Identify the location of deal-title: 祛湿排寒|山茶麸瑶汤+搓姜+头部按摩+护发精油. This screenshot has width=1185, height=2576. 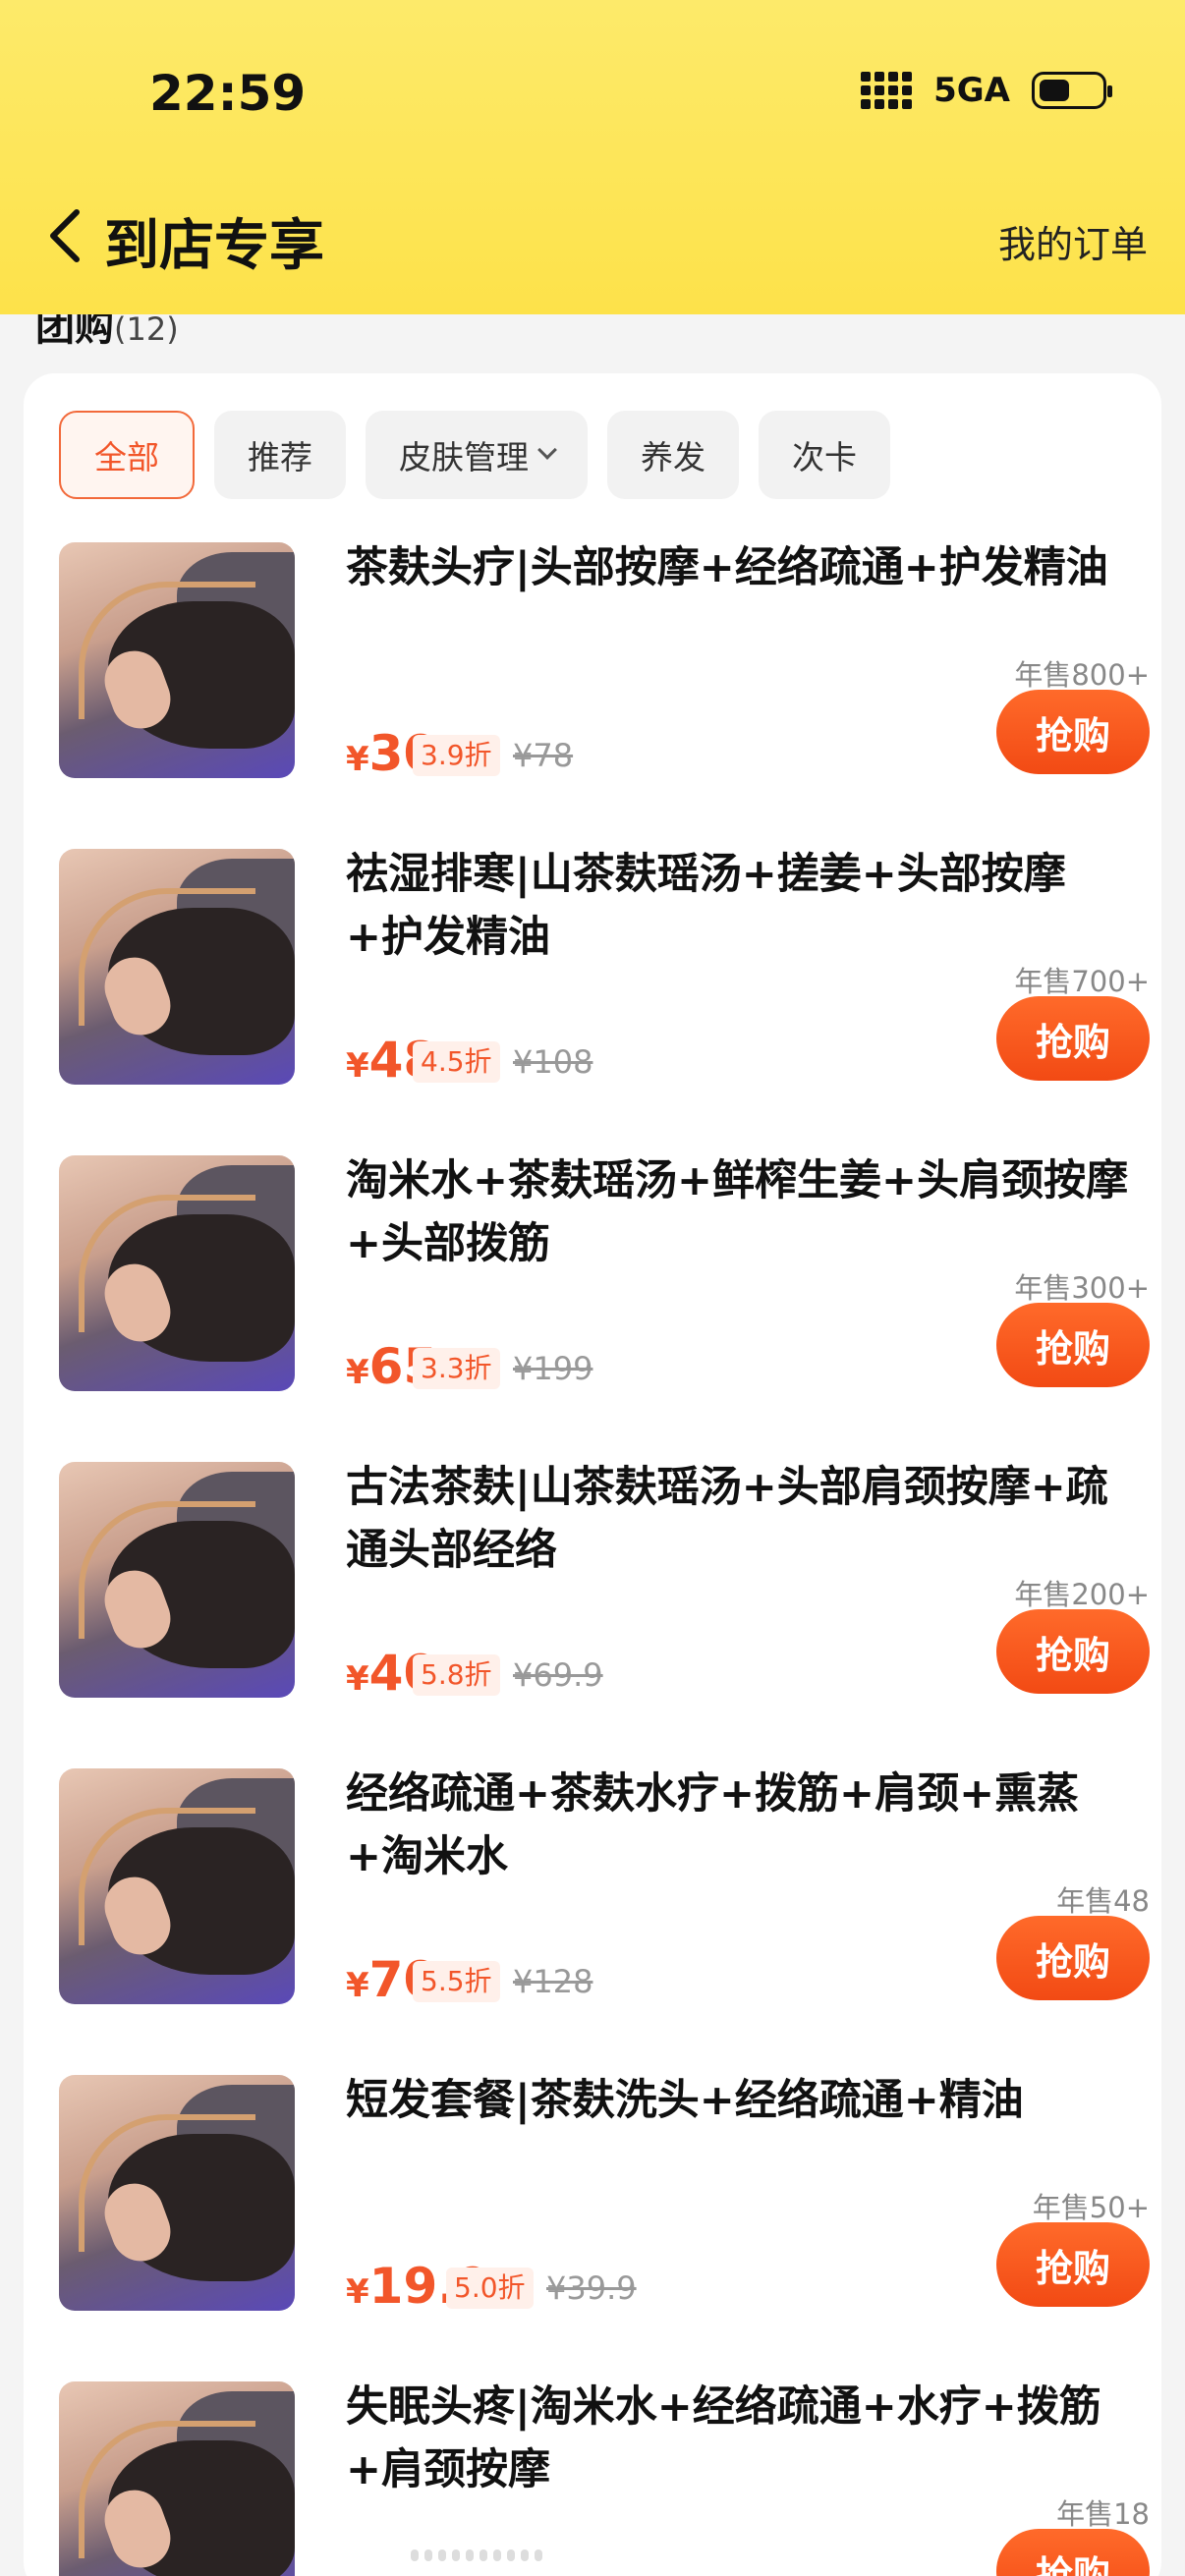
(706, 906).